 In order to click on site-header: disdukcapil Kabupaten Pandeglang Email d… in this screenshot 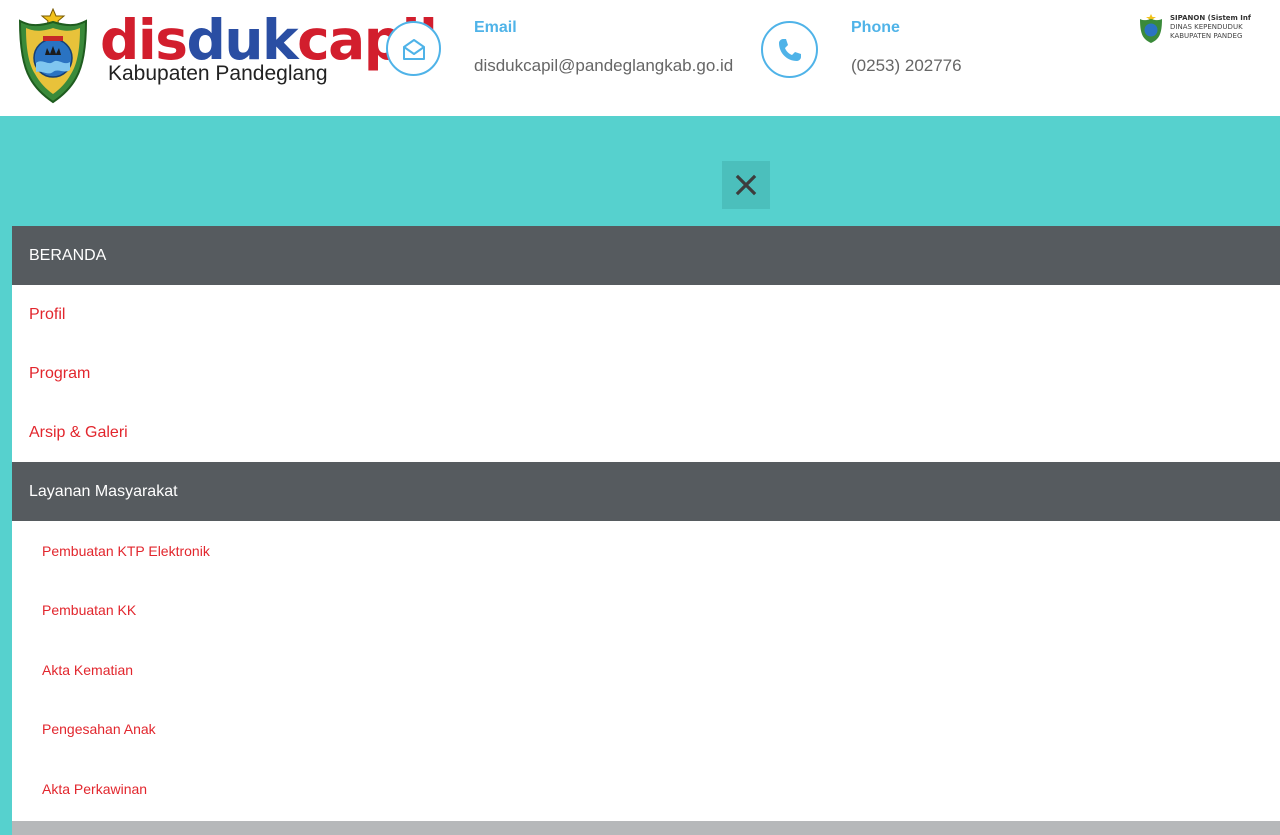, I will do `click(640, 58)`.